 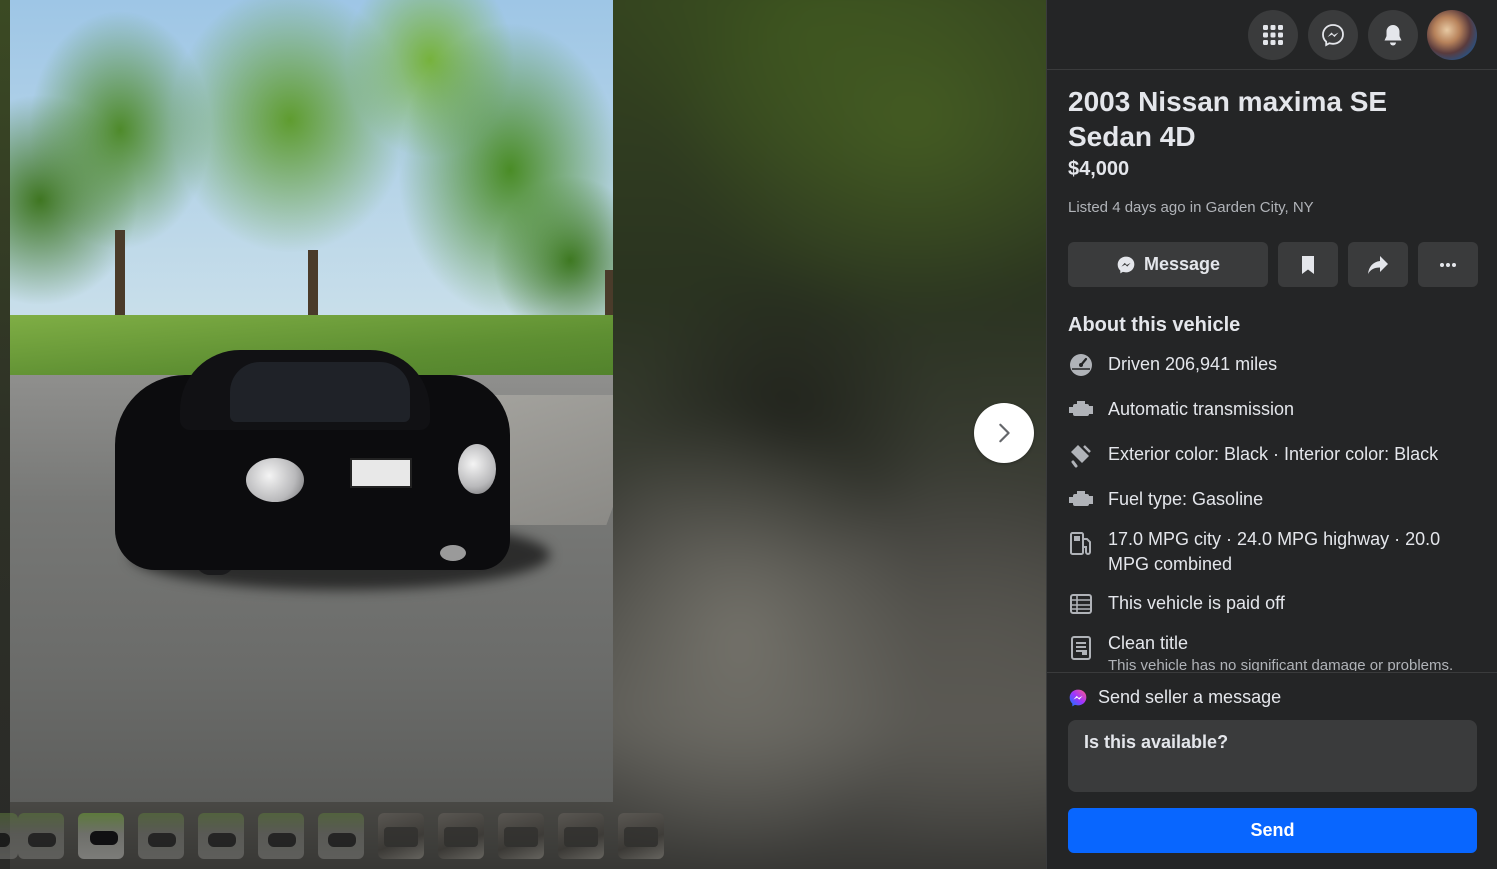 I want to click on message-button-label: Message, so click(x=1182, y=264).